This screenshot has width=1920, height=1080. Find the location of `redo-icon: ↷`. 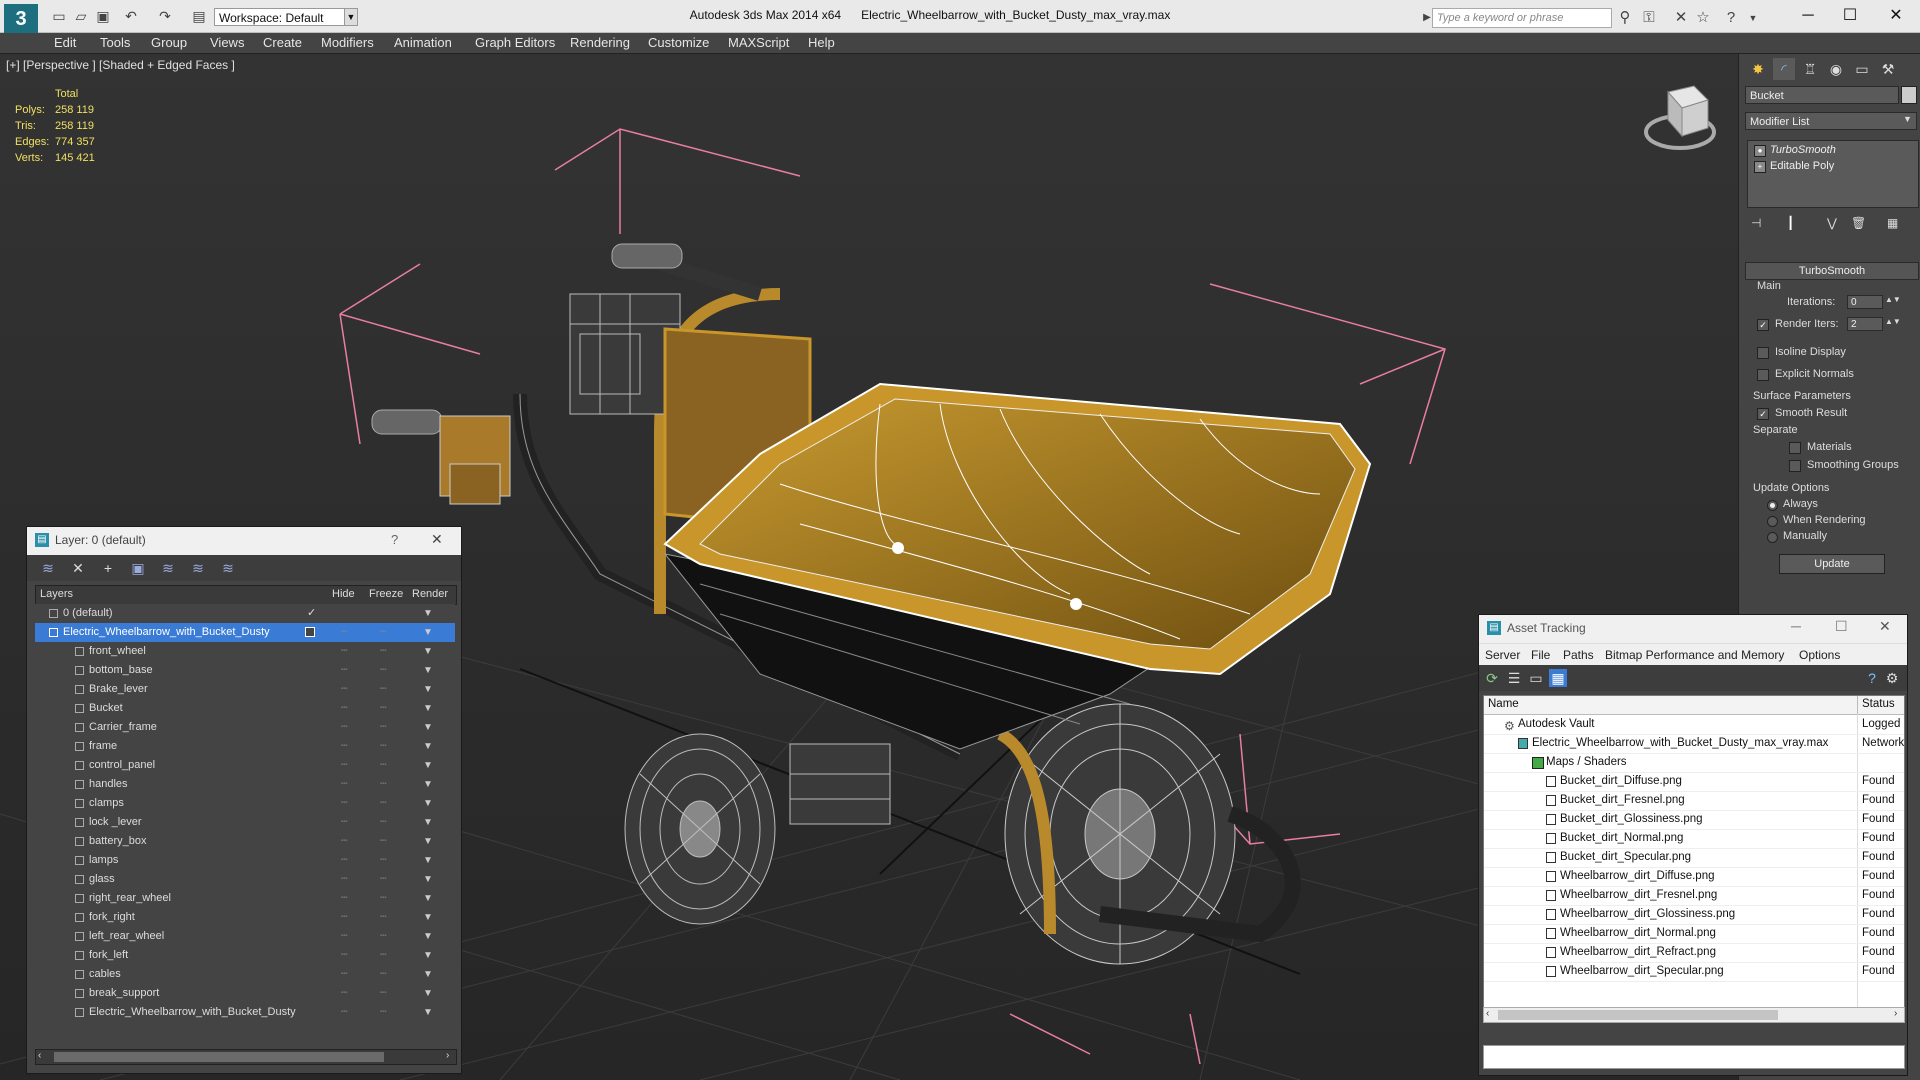

redo-icon: ↷ is located at coordinates (165, 16).